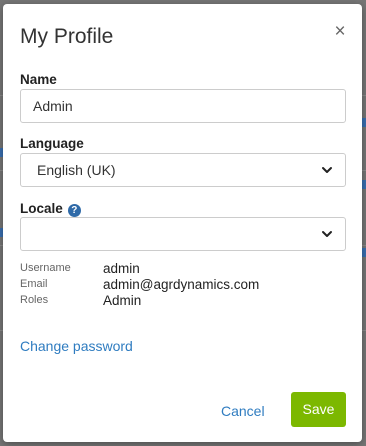 Image resolution: width=366 pixels, height=446 pixels. Describe the element at coordinates (76, 170) in the screenshot. I see `language-selected-value: English (UK)` at that location.